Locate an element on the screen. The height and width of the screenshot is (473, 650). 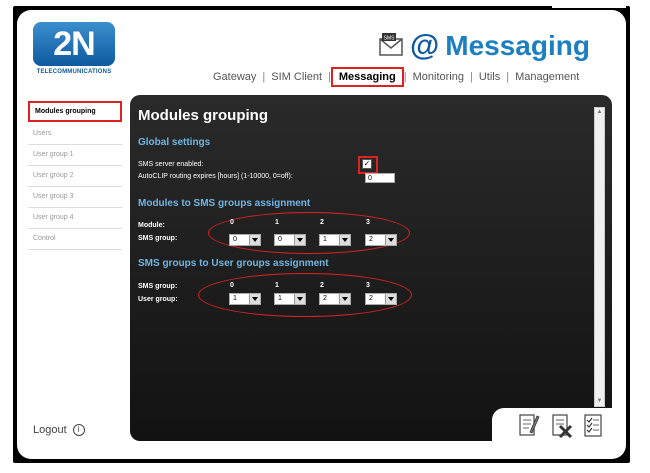
nav-messaging: Messaging is located at coordinates (367, 77).